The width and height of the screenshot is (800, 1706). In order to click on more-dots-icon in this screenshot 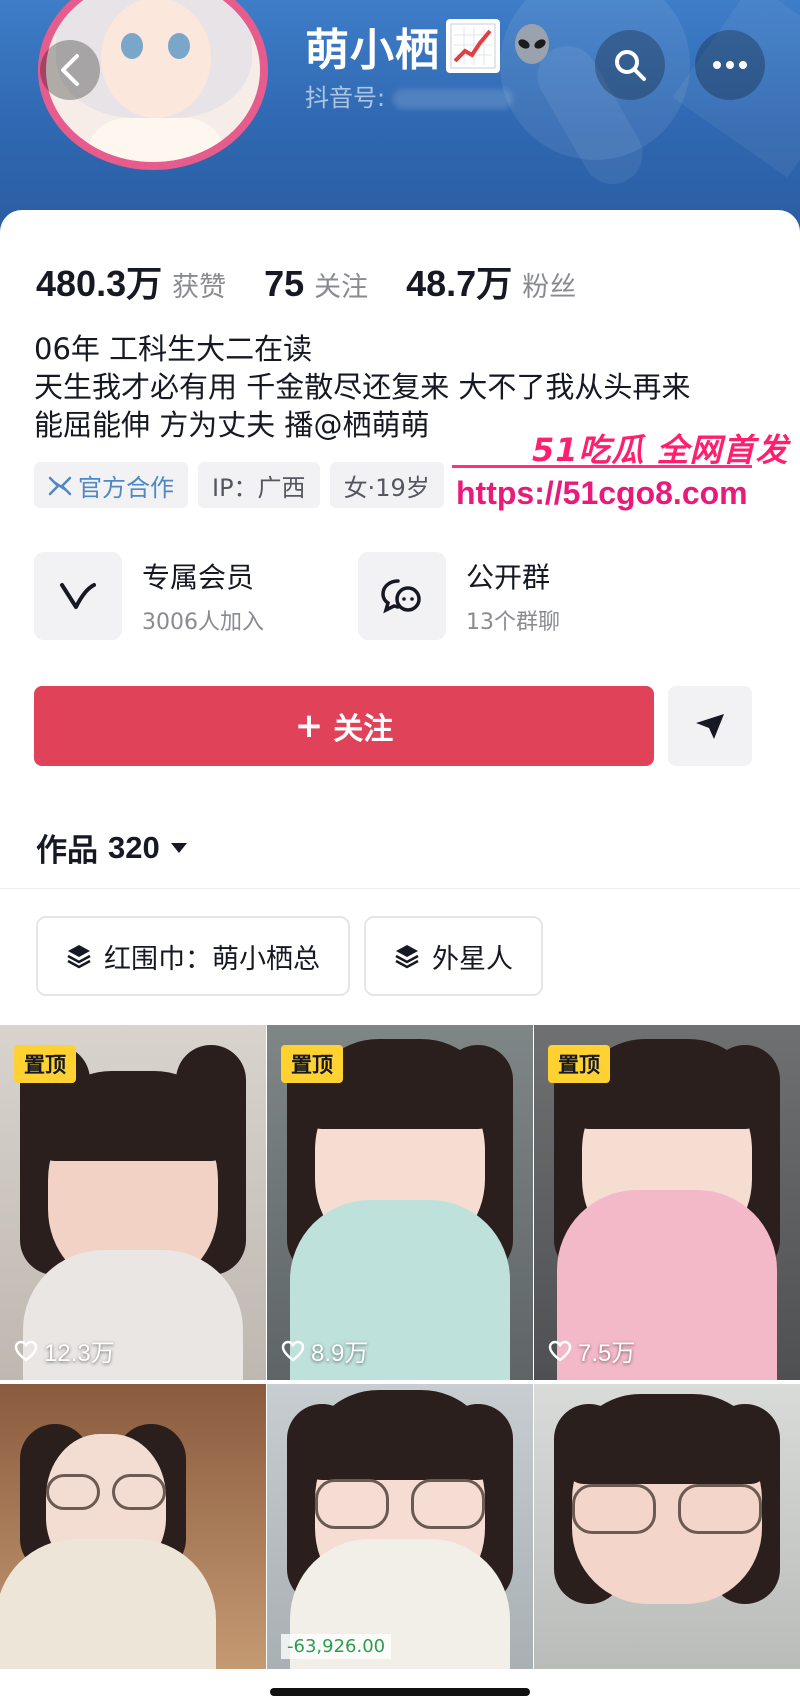, I will do `click(730, 65)`.